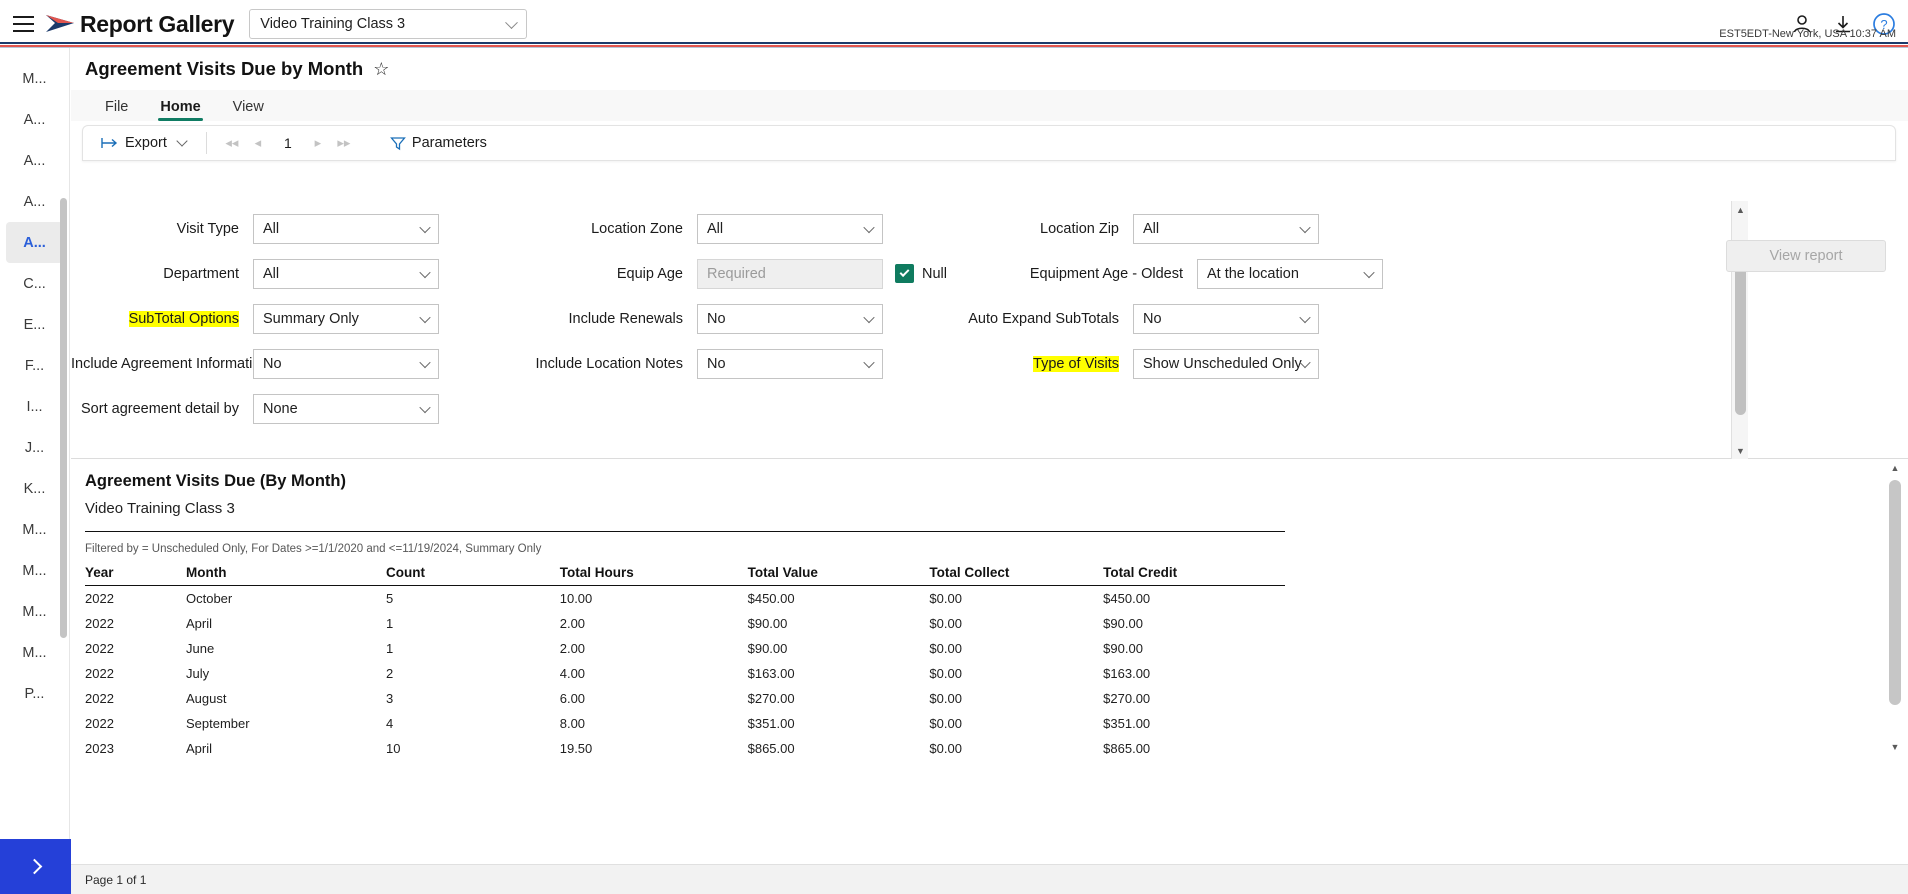 This screenshot has height=894, width=1908. What do you see at coordinates (1016, 574) in the screenshot?
I see `table-column-header: Total Collect` at bounding box center [1016, 574].